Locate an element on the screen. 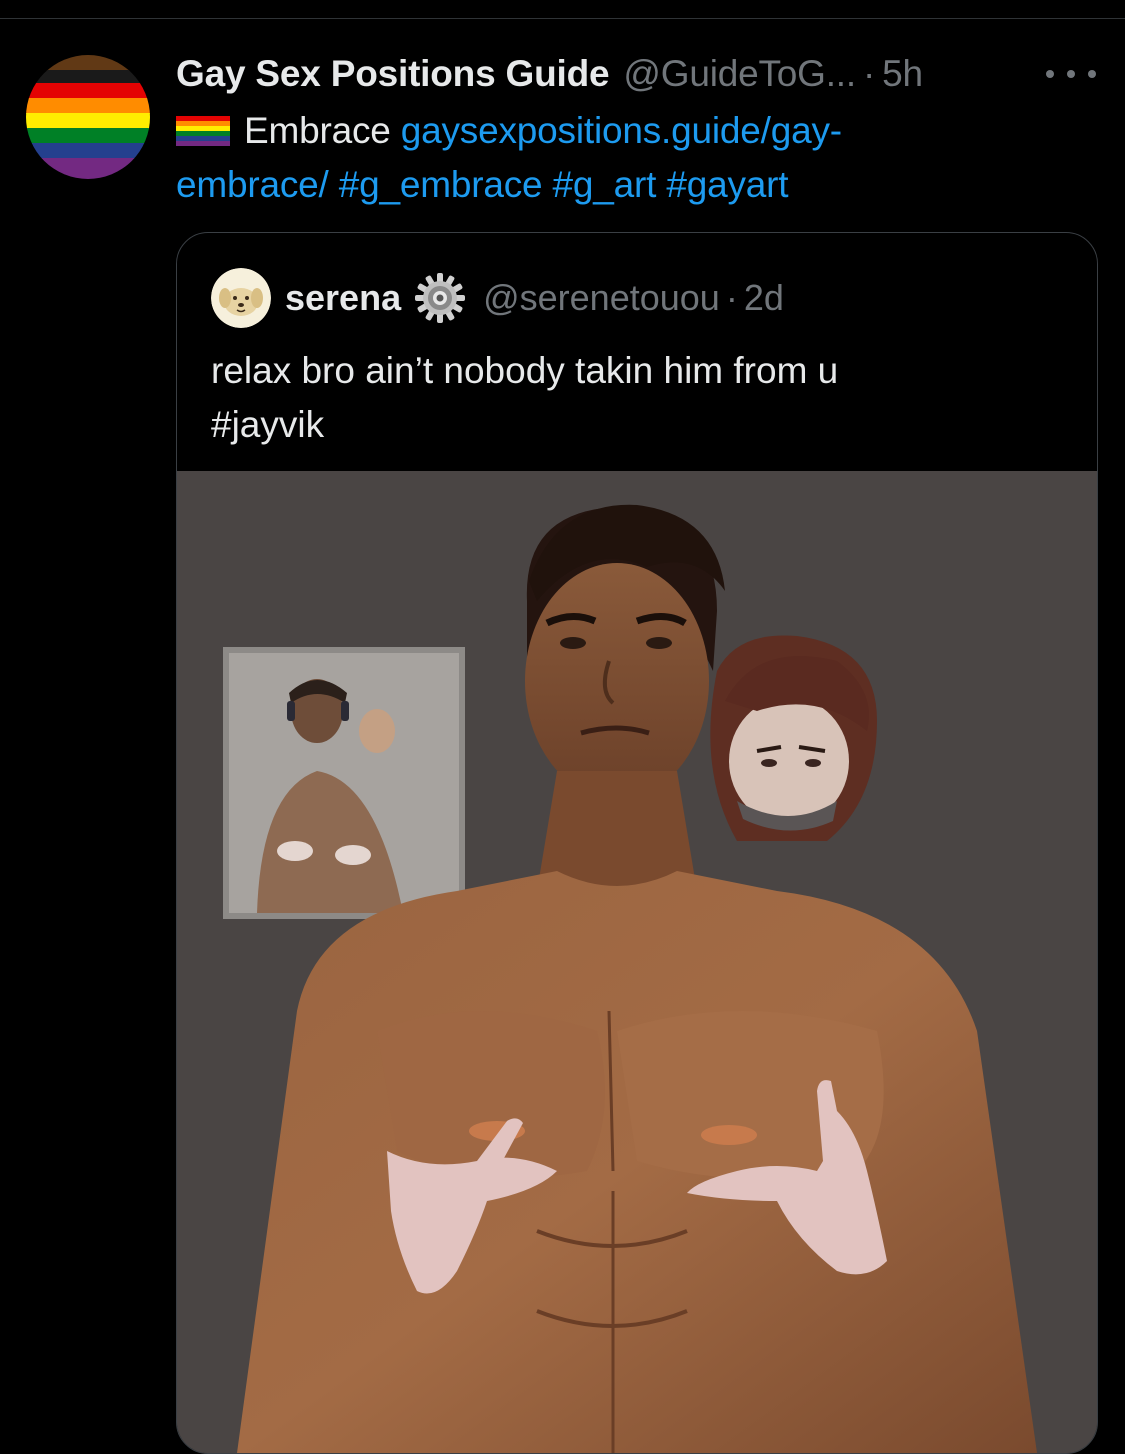  quoted-display-name: serena is located at coordinates (343, 298).